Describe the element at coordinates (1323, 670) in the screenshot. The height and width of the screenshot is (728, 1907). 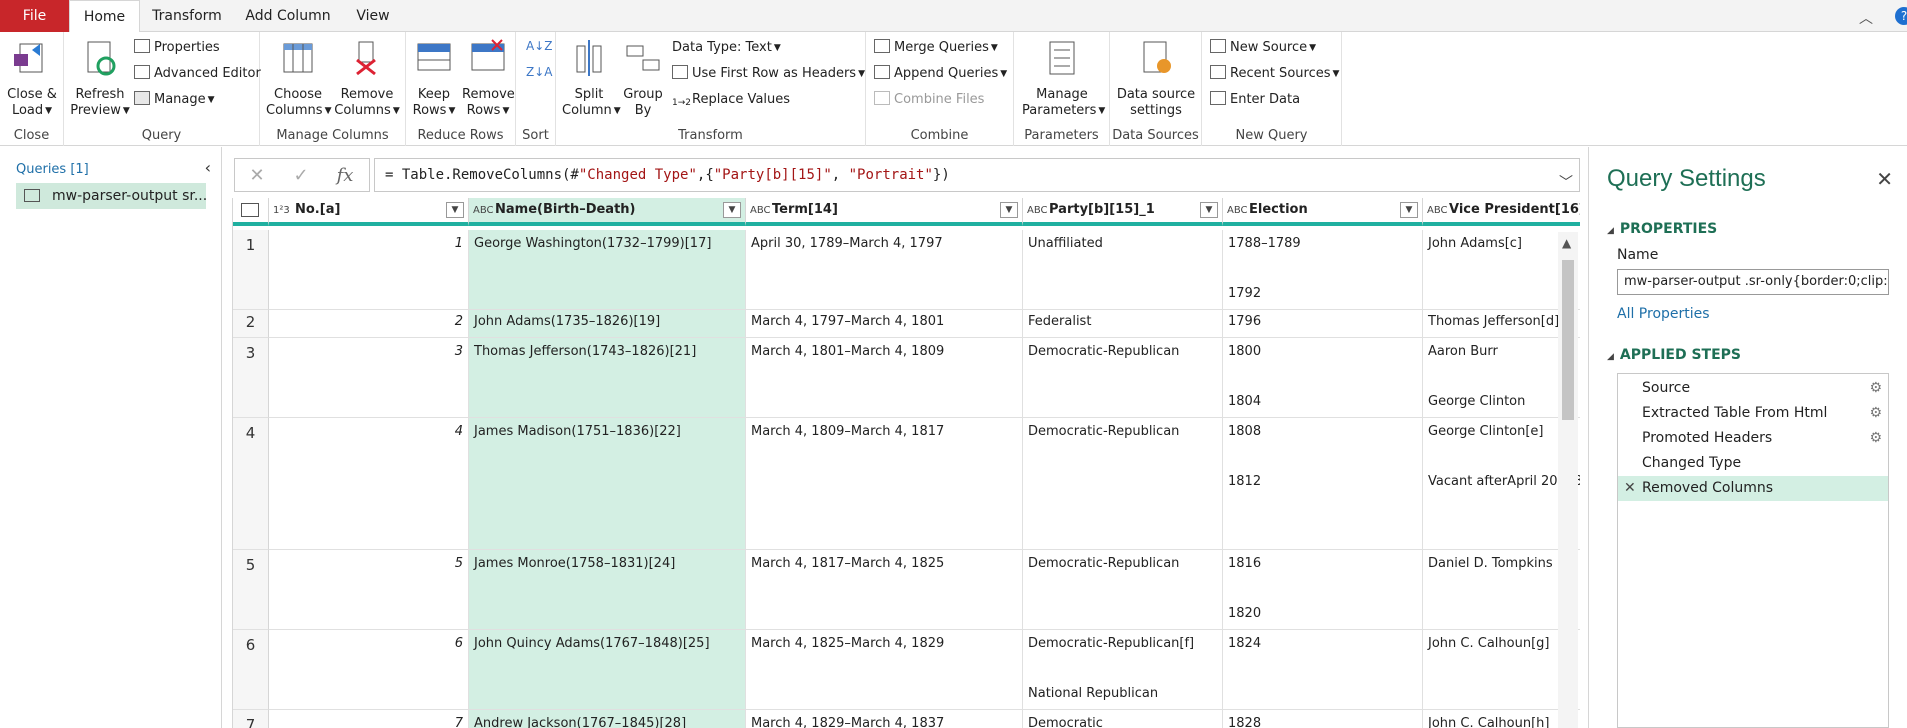
I see `cell-election: 1824` at that location.